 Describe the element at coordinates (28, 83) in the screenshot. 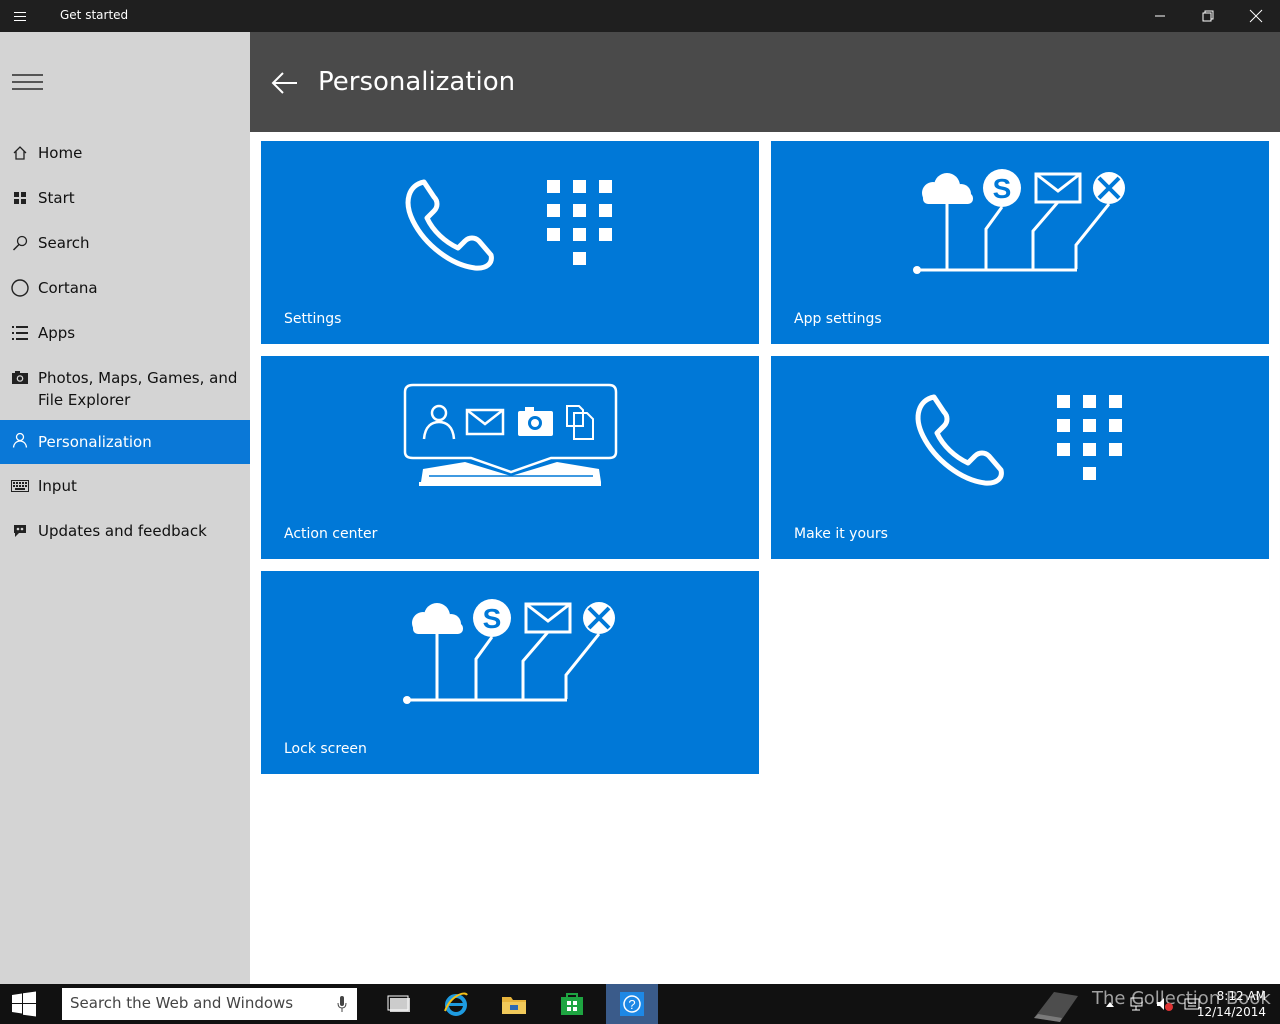

I see `sidebar-menu-icon` at that location.